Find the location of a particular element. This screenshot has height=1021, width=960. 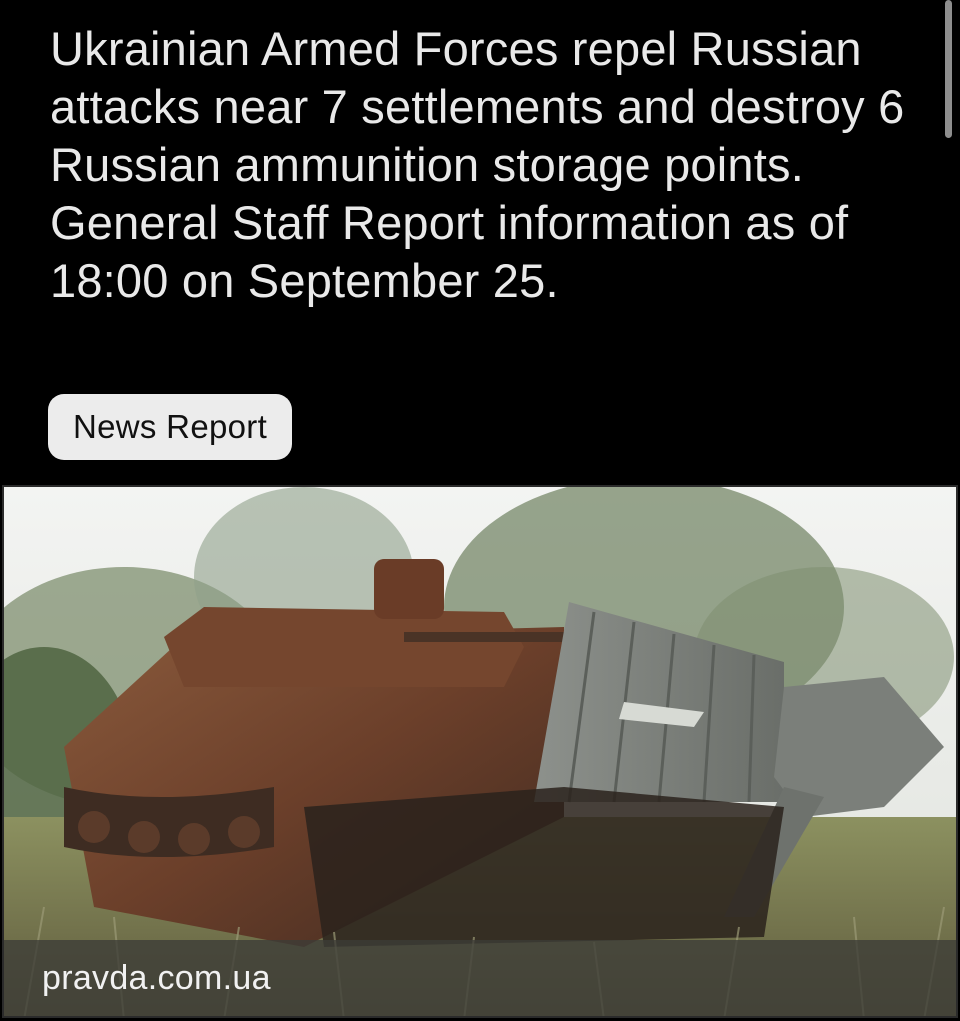

category-chip: News Report is located at coordinates (170, 427).